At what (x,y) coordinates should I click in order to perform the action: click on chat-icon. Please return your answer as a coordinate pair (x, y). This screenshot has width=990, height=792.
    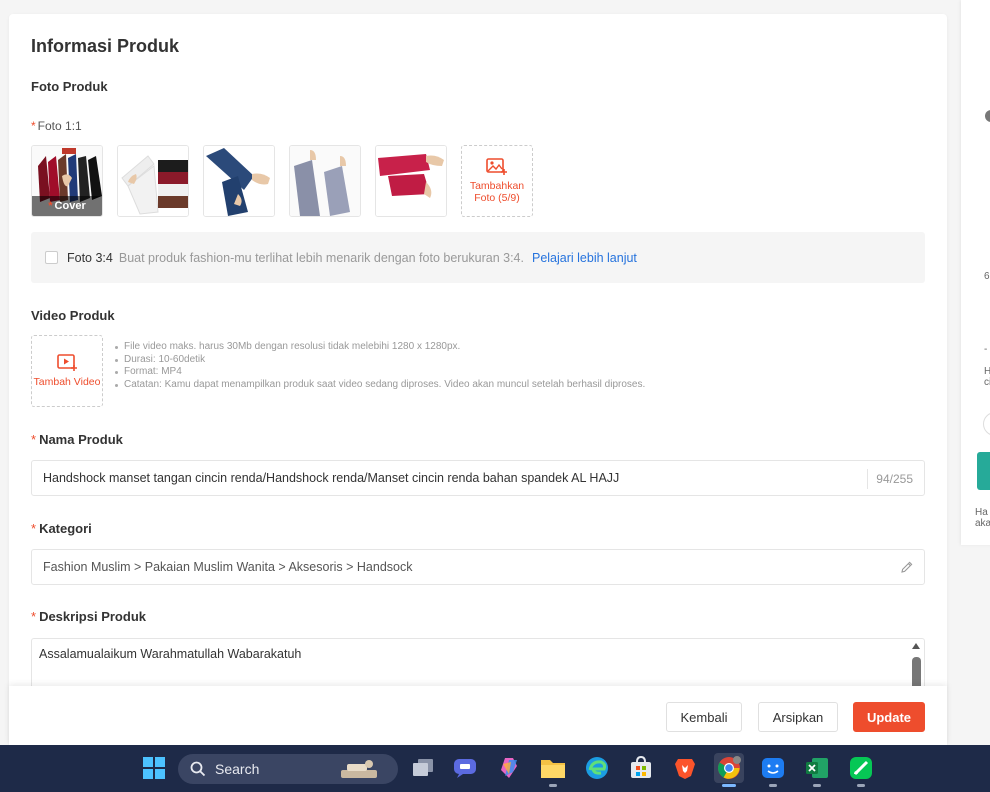
    Looking at the image, I should click on (465, 768).